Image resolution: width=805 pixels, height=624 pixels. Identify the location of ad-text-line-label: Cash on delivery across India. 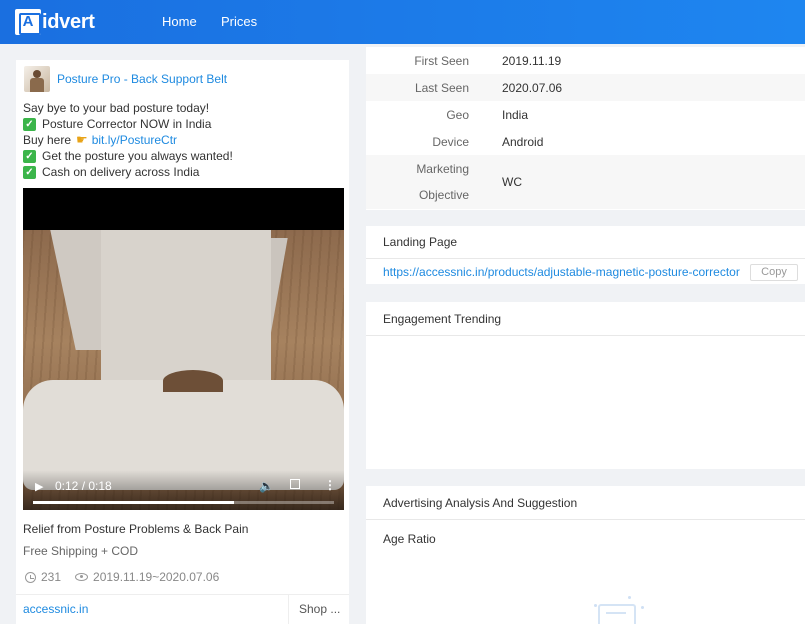
(121, 172).